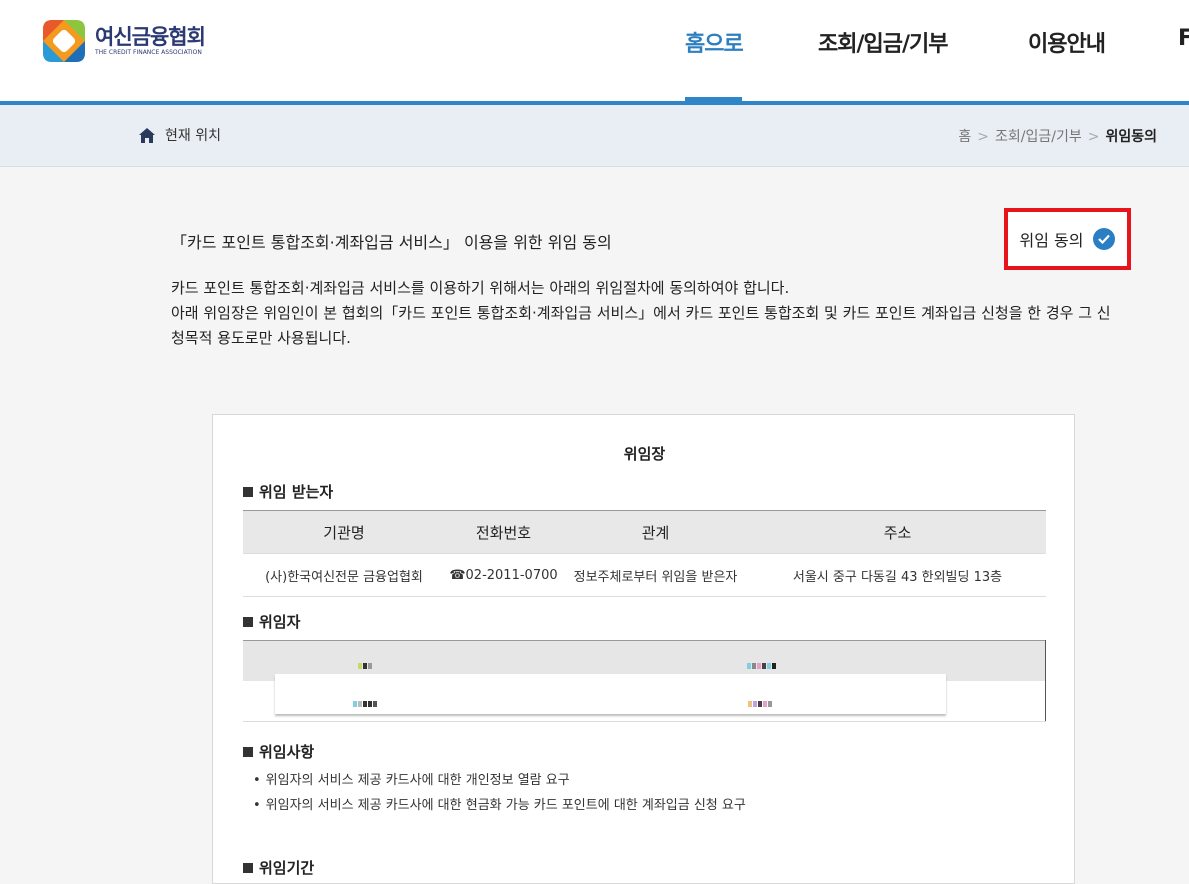 Image resolution: width=1189 pixels, height=884 pixels. What do you see at coordinates (1104, 239) in the screenshot?
I see `check-circle-icon` at bounding box center [1104, 239].